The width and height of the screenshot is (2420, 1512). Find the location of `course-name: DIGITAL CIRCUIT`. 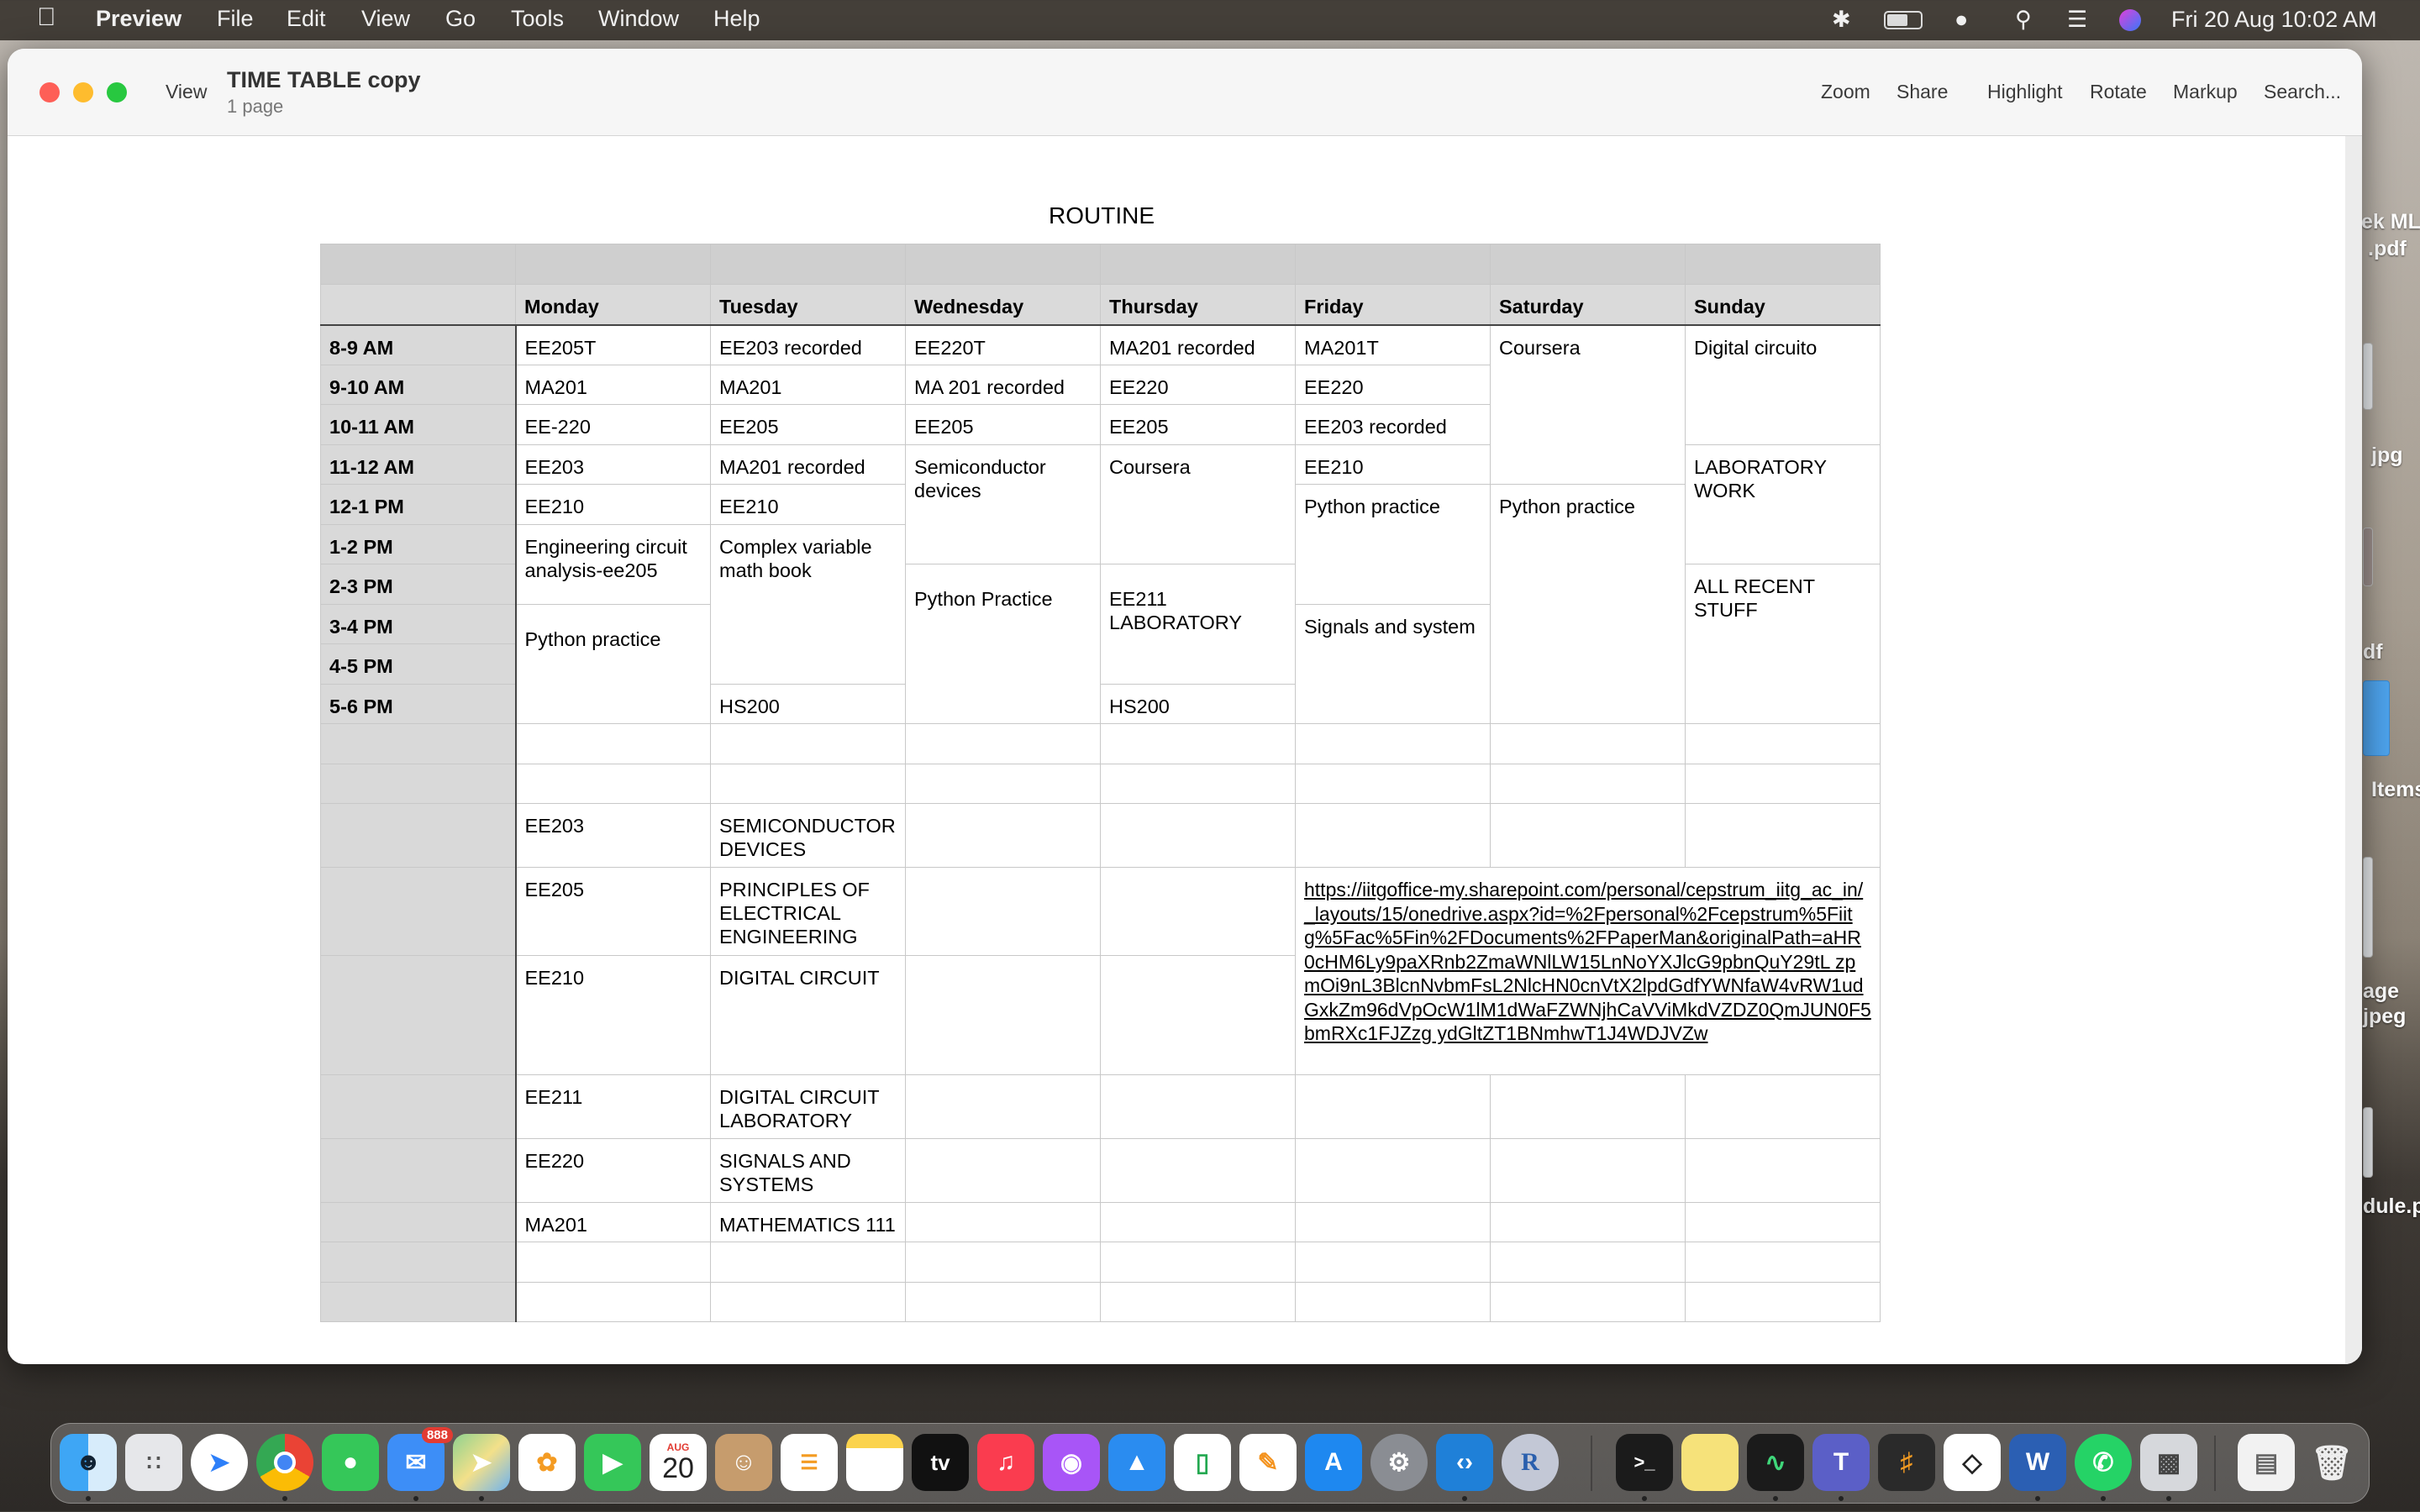

course-name: DIGITAL CIRCUIT is located at coordinates (808, 1015).